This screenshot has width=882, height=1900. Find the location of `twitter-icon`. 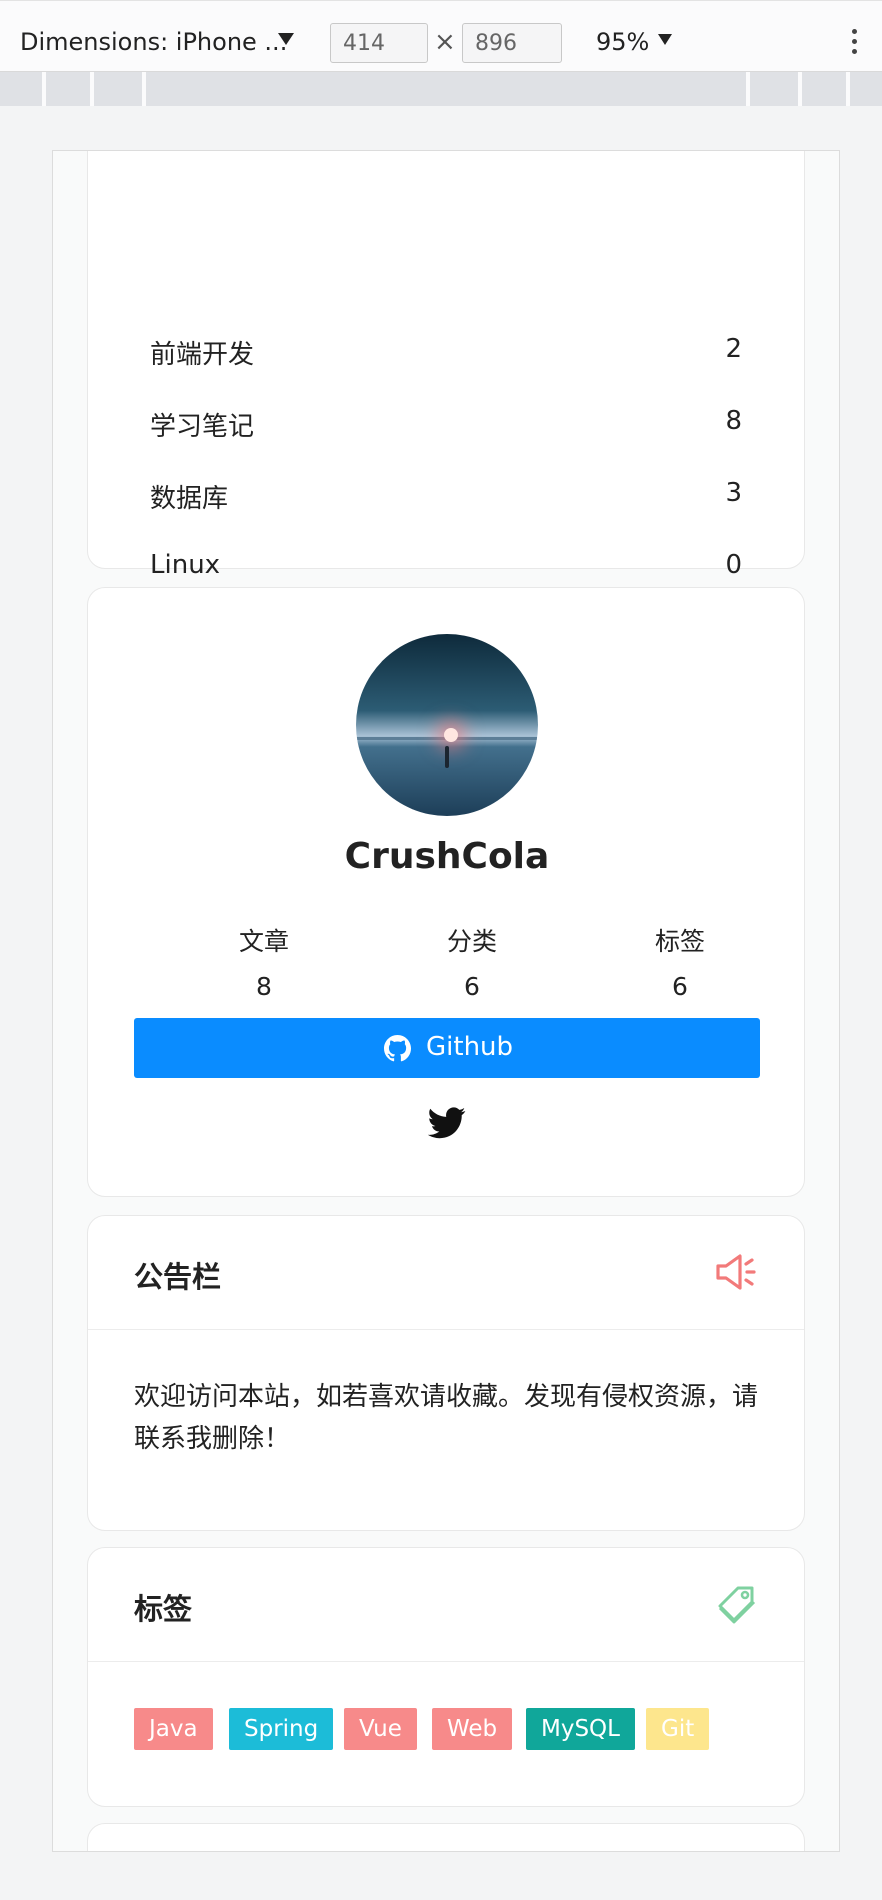

twitter-icon is located at coordinates (447, 1123).